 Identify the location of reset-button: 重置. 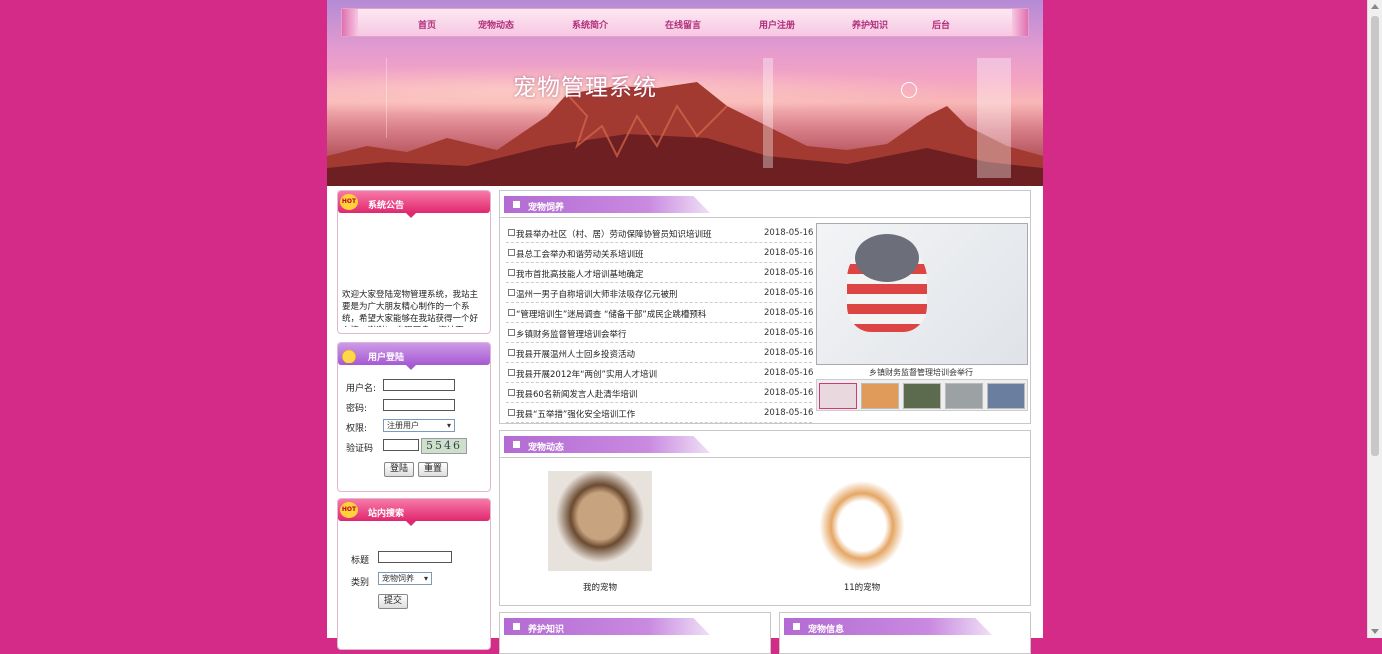
(433, 469).